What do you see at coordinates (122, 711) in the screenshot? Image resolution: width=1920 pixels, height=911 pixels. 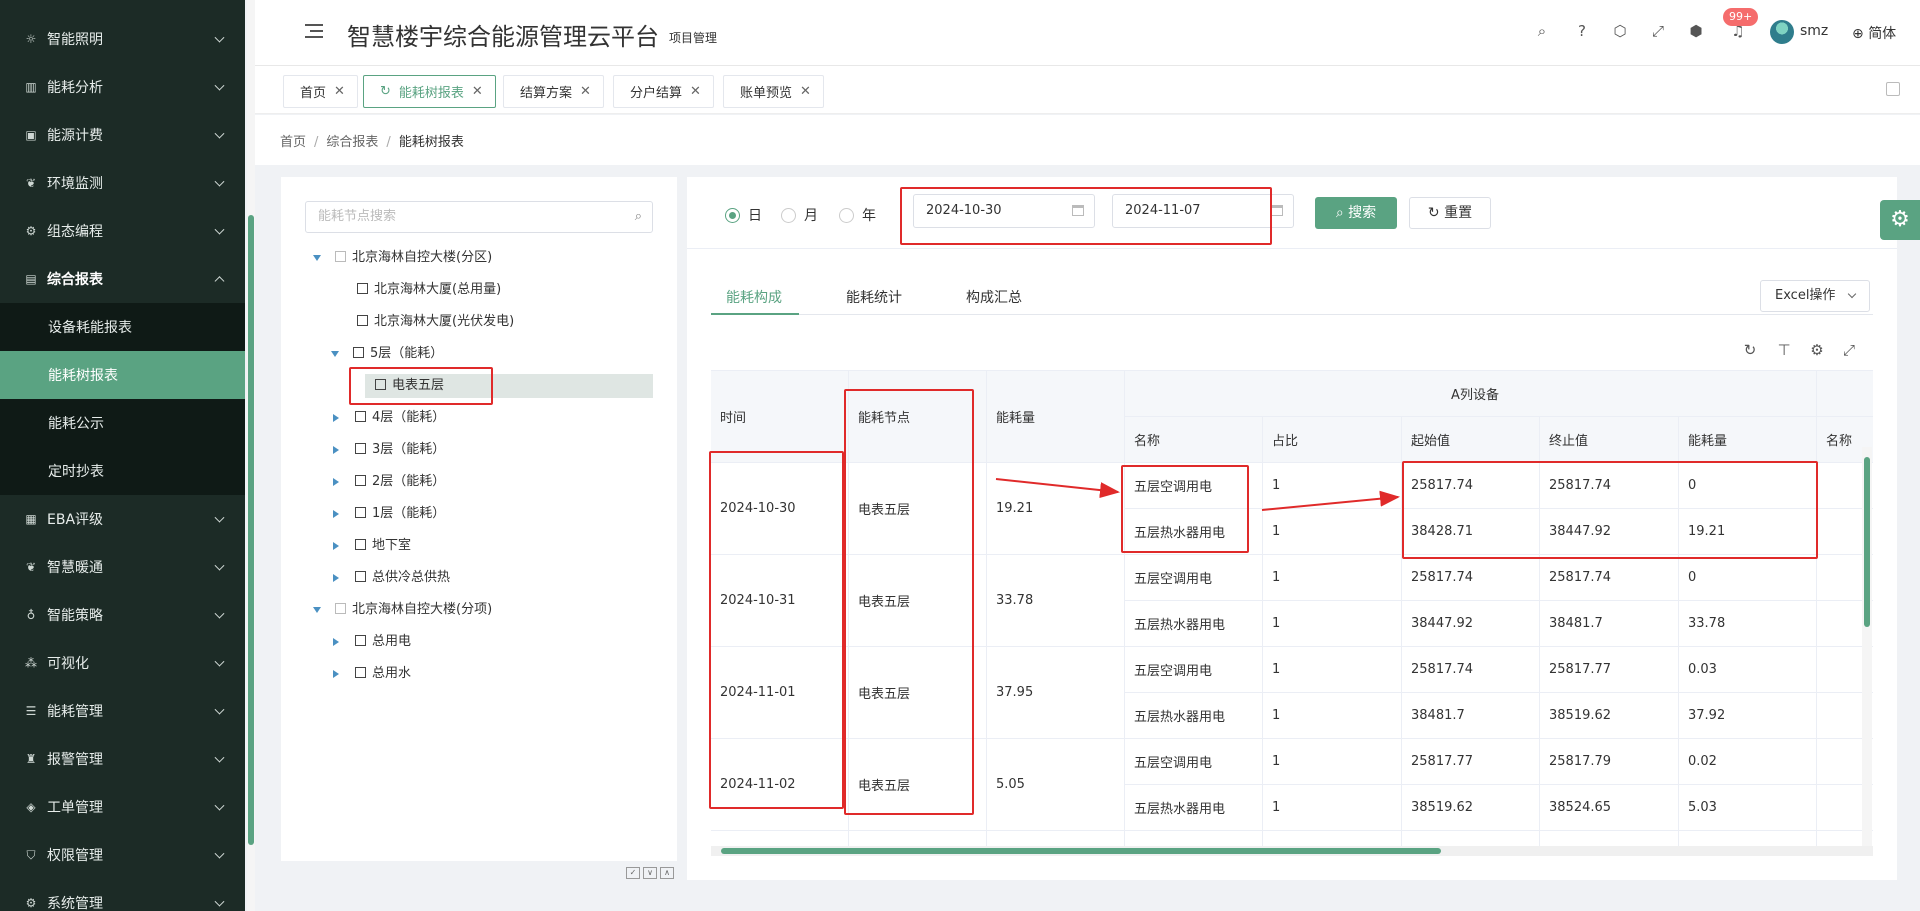 I see `sidebar-item-energy-mgmt: ☰ 能耗管理` at bounding box center [122, 711].